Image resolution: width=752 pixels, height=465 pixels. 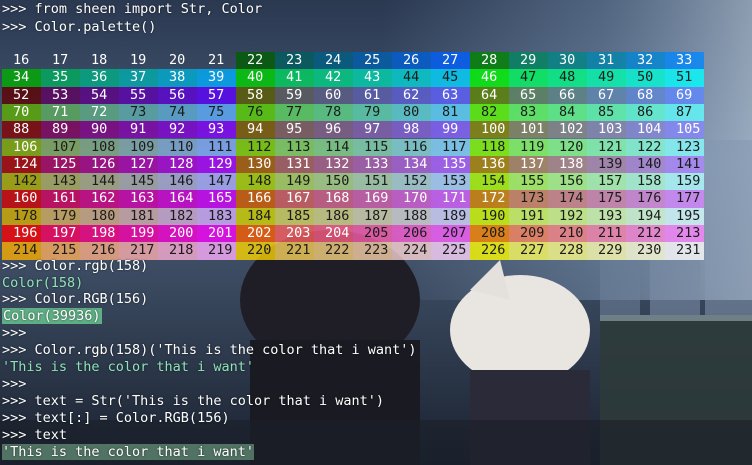 I want to click on palette-swatch-63: 63, so click(x=450, y=95).